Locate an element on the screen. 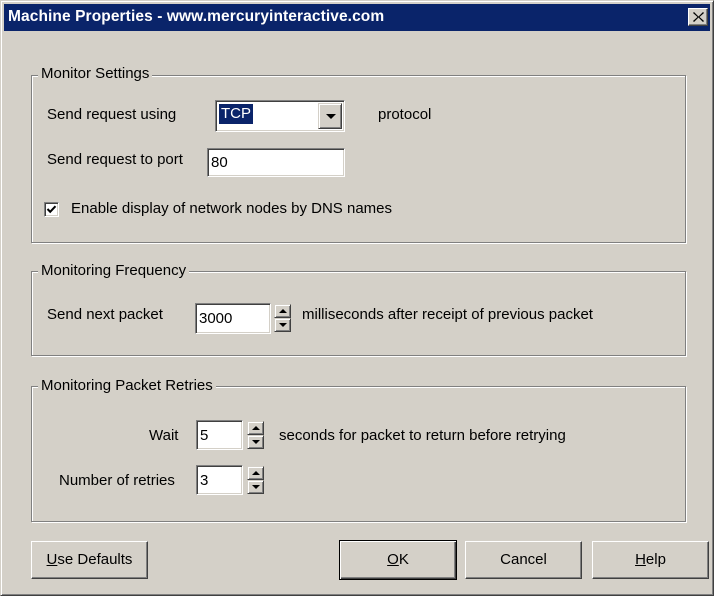  wait-seconds-down-button is located at coordinates (255, 442).